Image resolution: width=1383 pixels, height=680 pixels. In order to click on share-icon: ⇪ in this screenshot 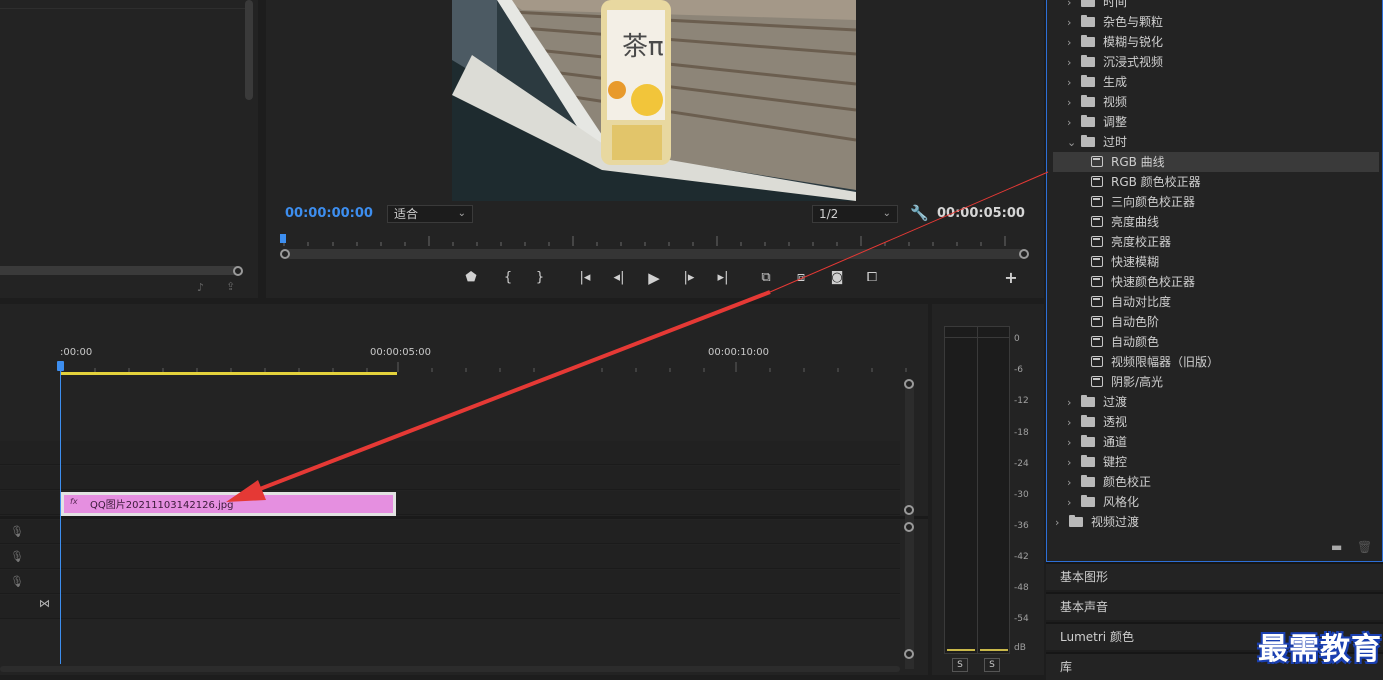, I will do `click(230, 286)`.